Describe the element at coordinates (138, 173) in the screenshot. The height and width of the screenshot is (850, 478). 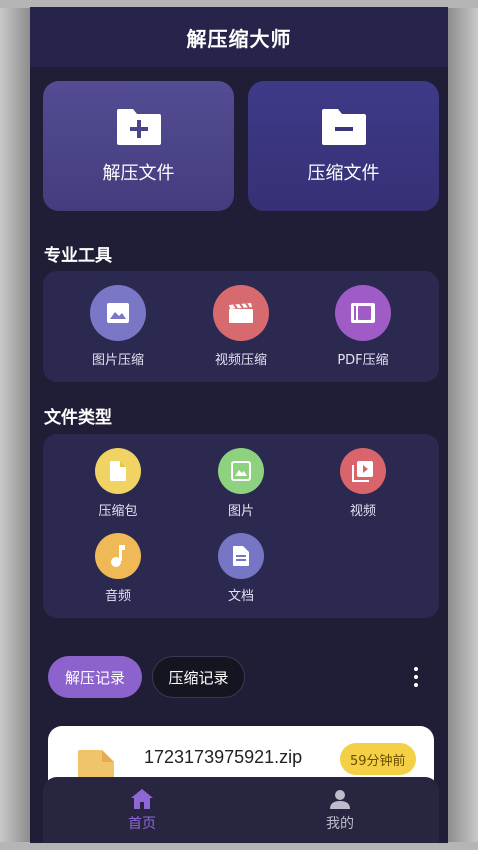
I see `unzip-file-label: 解压文件` at that location.